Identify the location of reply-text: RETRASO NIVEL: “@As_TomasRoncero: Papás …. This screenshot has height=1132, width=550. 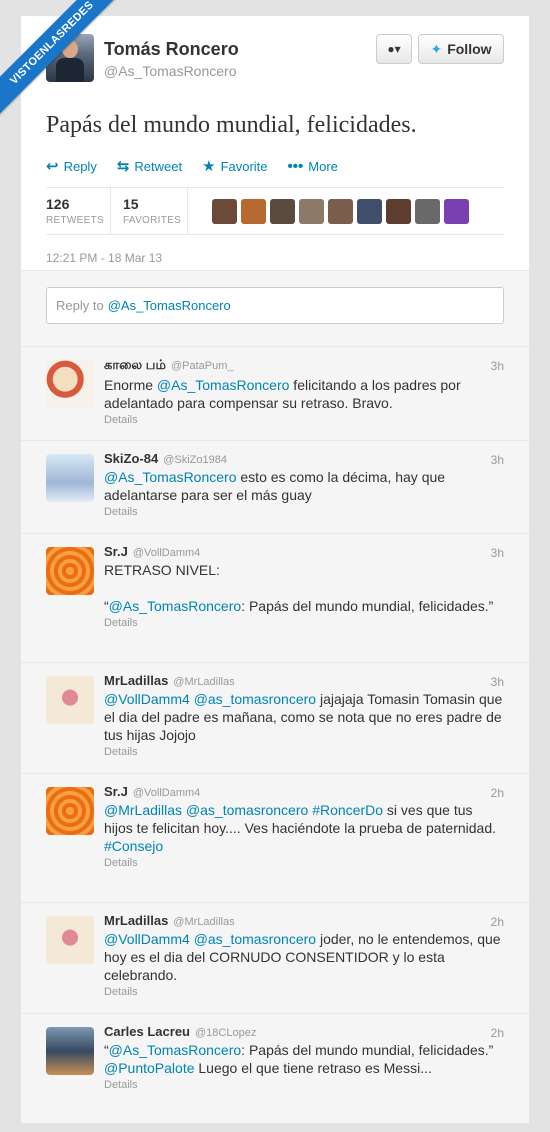
(304, 588).